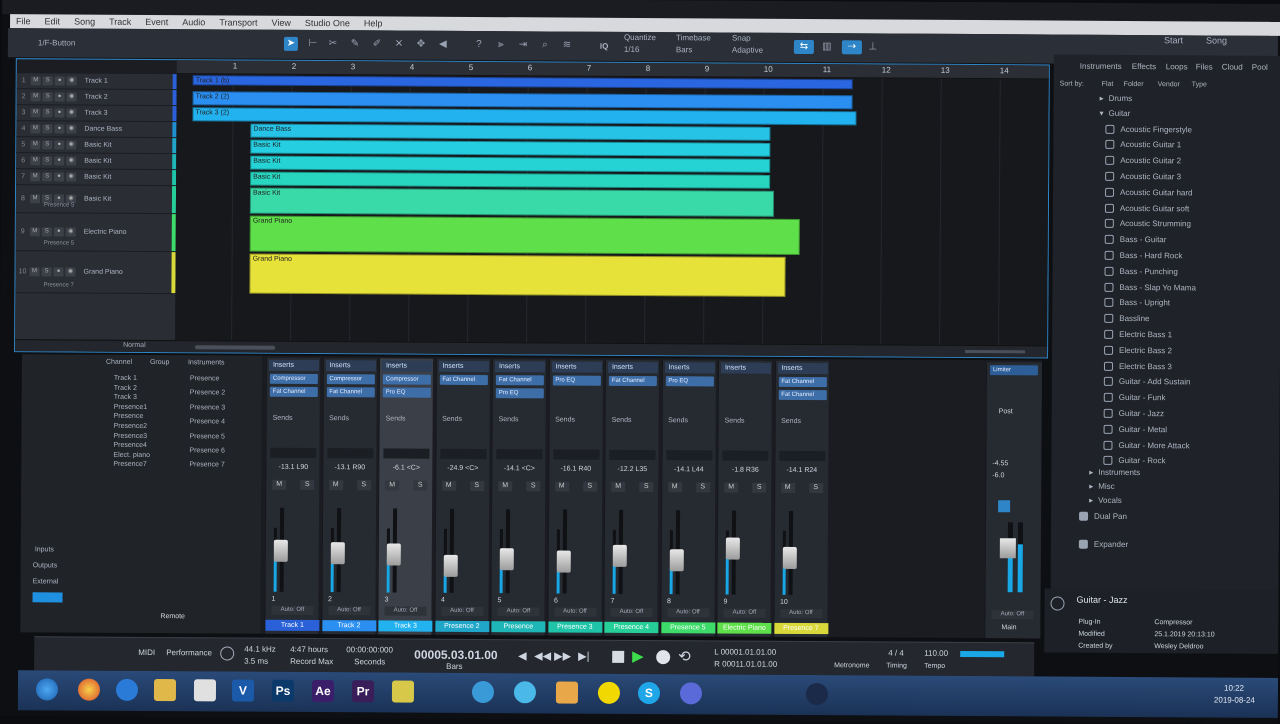  What do you see at coordinates (373, 23) in the screenshot?
I see `menu-help: Help` at bounding box center [373, 23].